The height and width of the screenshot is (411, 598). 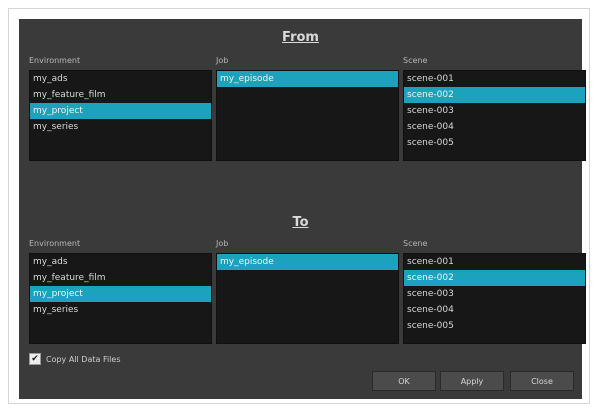 I want to click on checkmark-icon: ✔, so click(x=35, y=359).